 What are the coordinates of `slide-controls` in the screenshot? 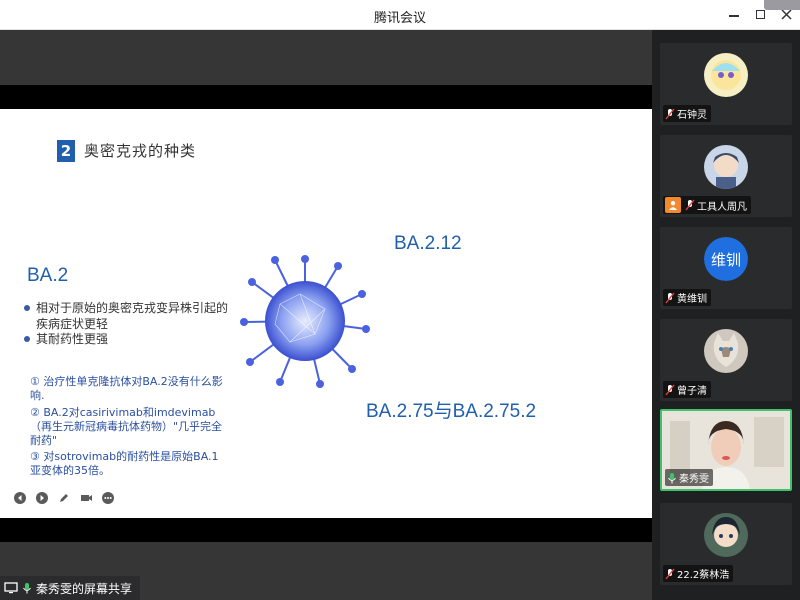 It's located at (64, 498).